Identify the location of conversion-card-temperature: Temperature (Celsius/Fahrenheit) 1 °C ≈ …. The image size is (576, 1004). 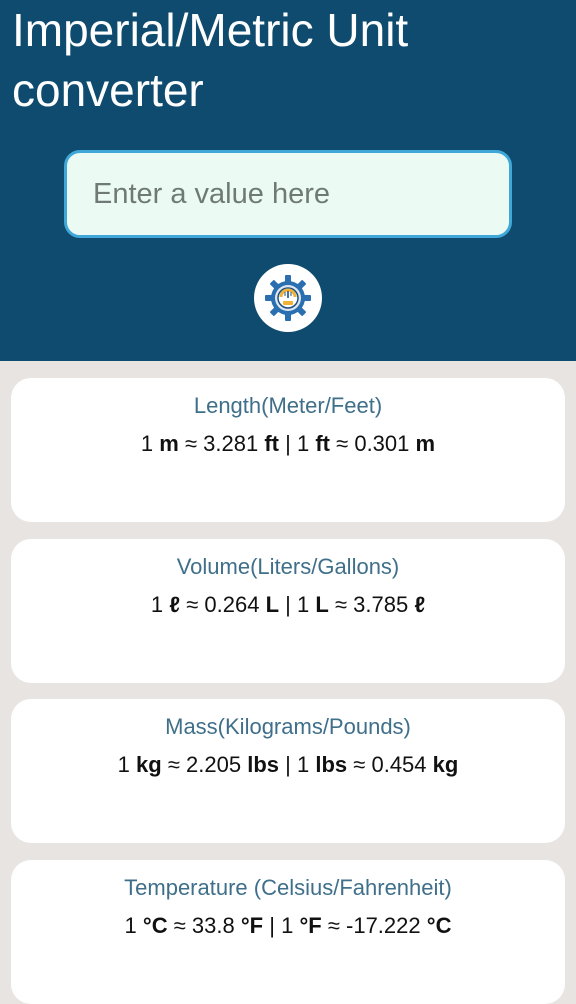
(288, 932).